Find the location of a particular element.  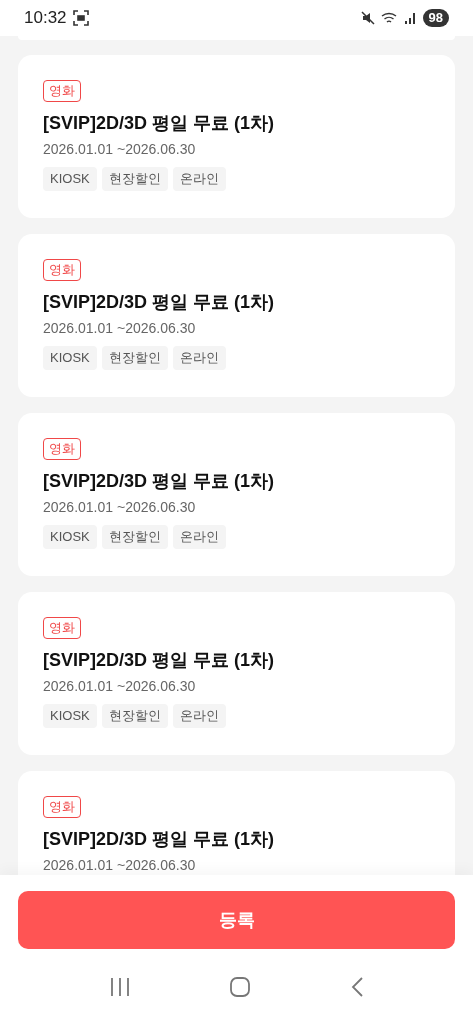

status-time: 10:32 is located at coordinates (45, 18).